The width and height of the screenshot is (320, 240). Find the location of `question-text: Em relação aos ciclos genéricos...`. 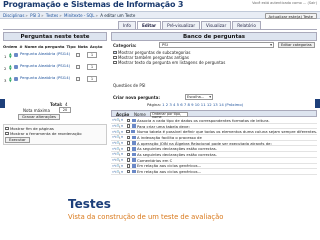

question-text: Em relação aos ciclos genéricos... is located at coordinates (169, 172).